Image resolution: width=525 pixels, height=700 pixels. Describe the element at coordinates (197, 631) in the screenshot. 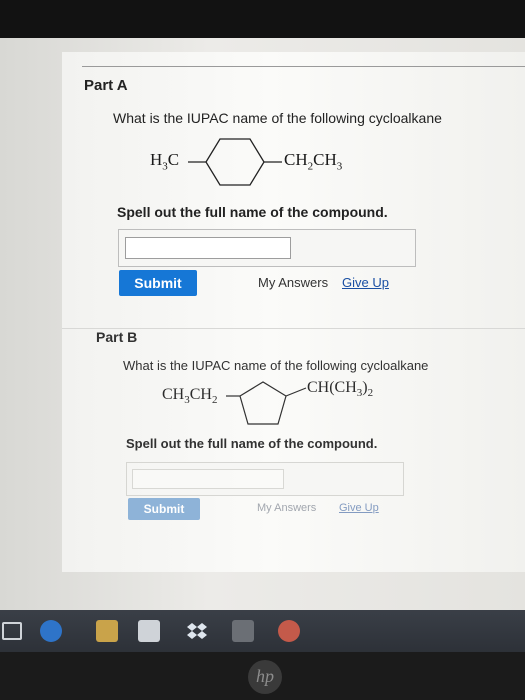

I see `dropbox-icon` at that location.